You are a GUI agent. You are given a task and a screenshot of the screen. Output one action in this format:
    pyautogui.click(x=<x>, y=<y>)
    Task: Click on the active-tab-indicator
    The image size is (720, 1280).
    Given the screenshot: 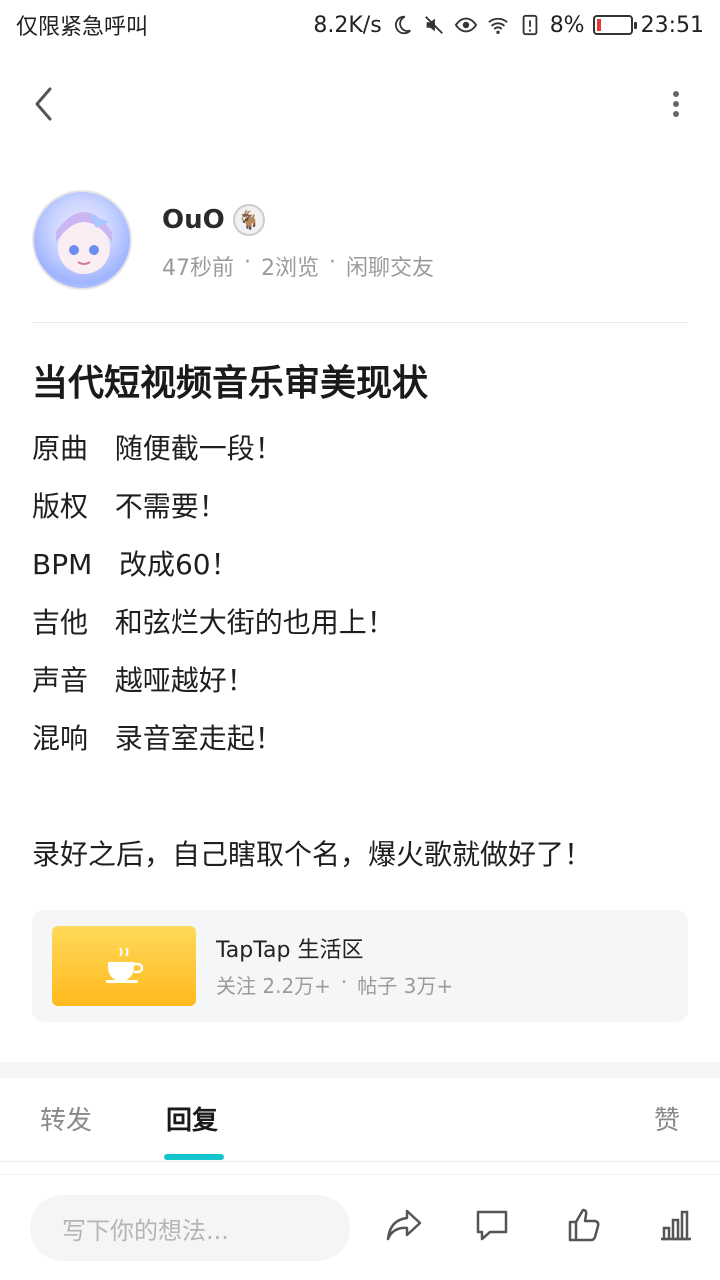 What is the action you would take?
    pyautogui.click(x=194, y=1157)
    